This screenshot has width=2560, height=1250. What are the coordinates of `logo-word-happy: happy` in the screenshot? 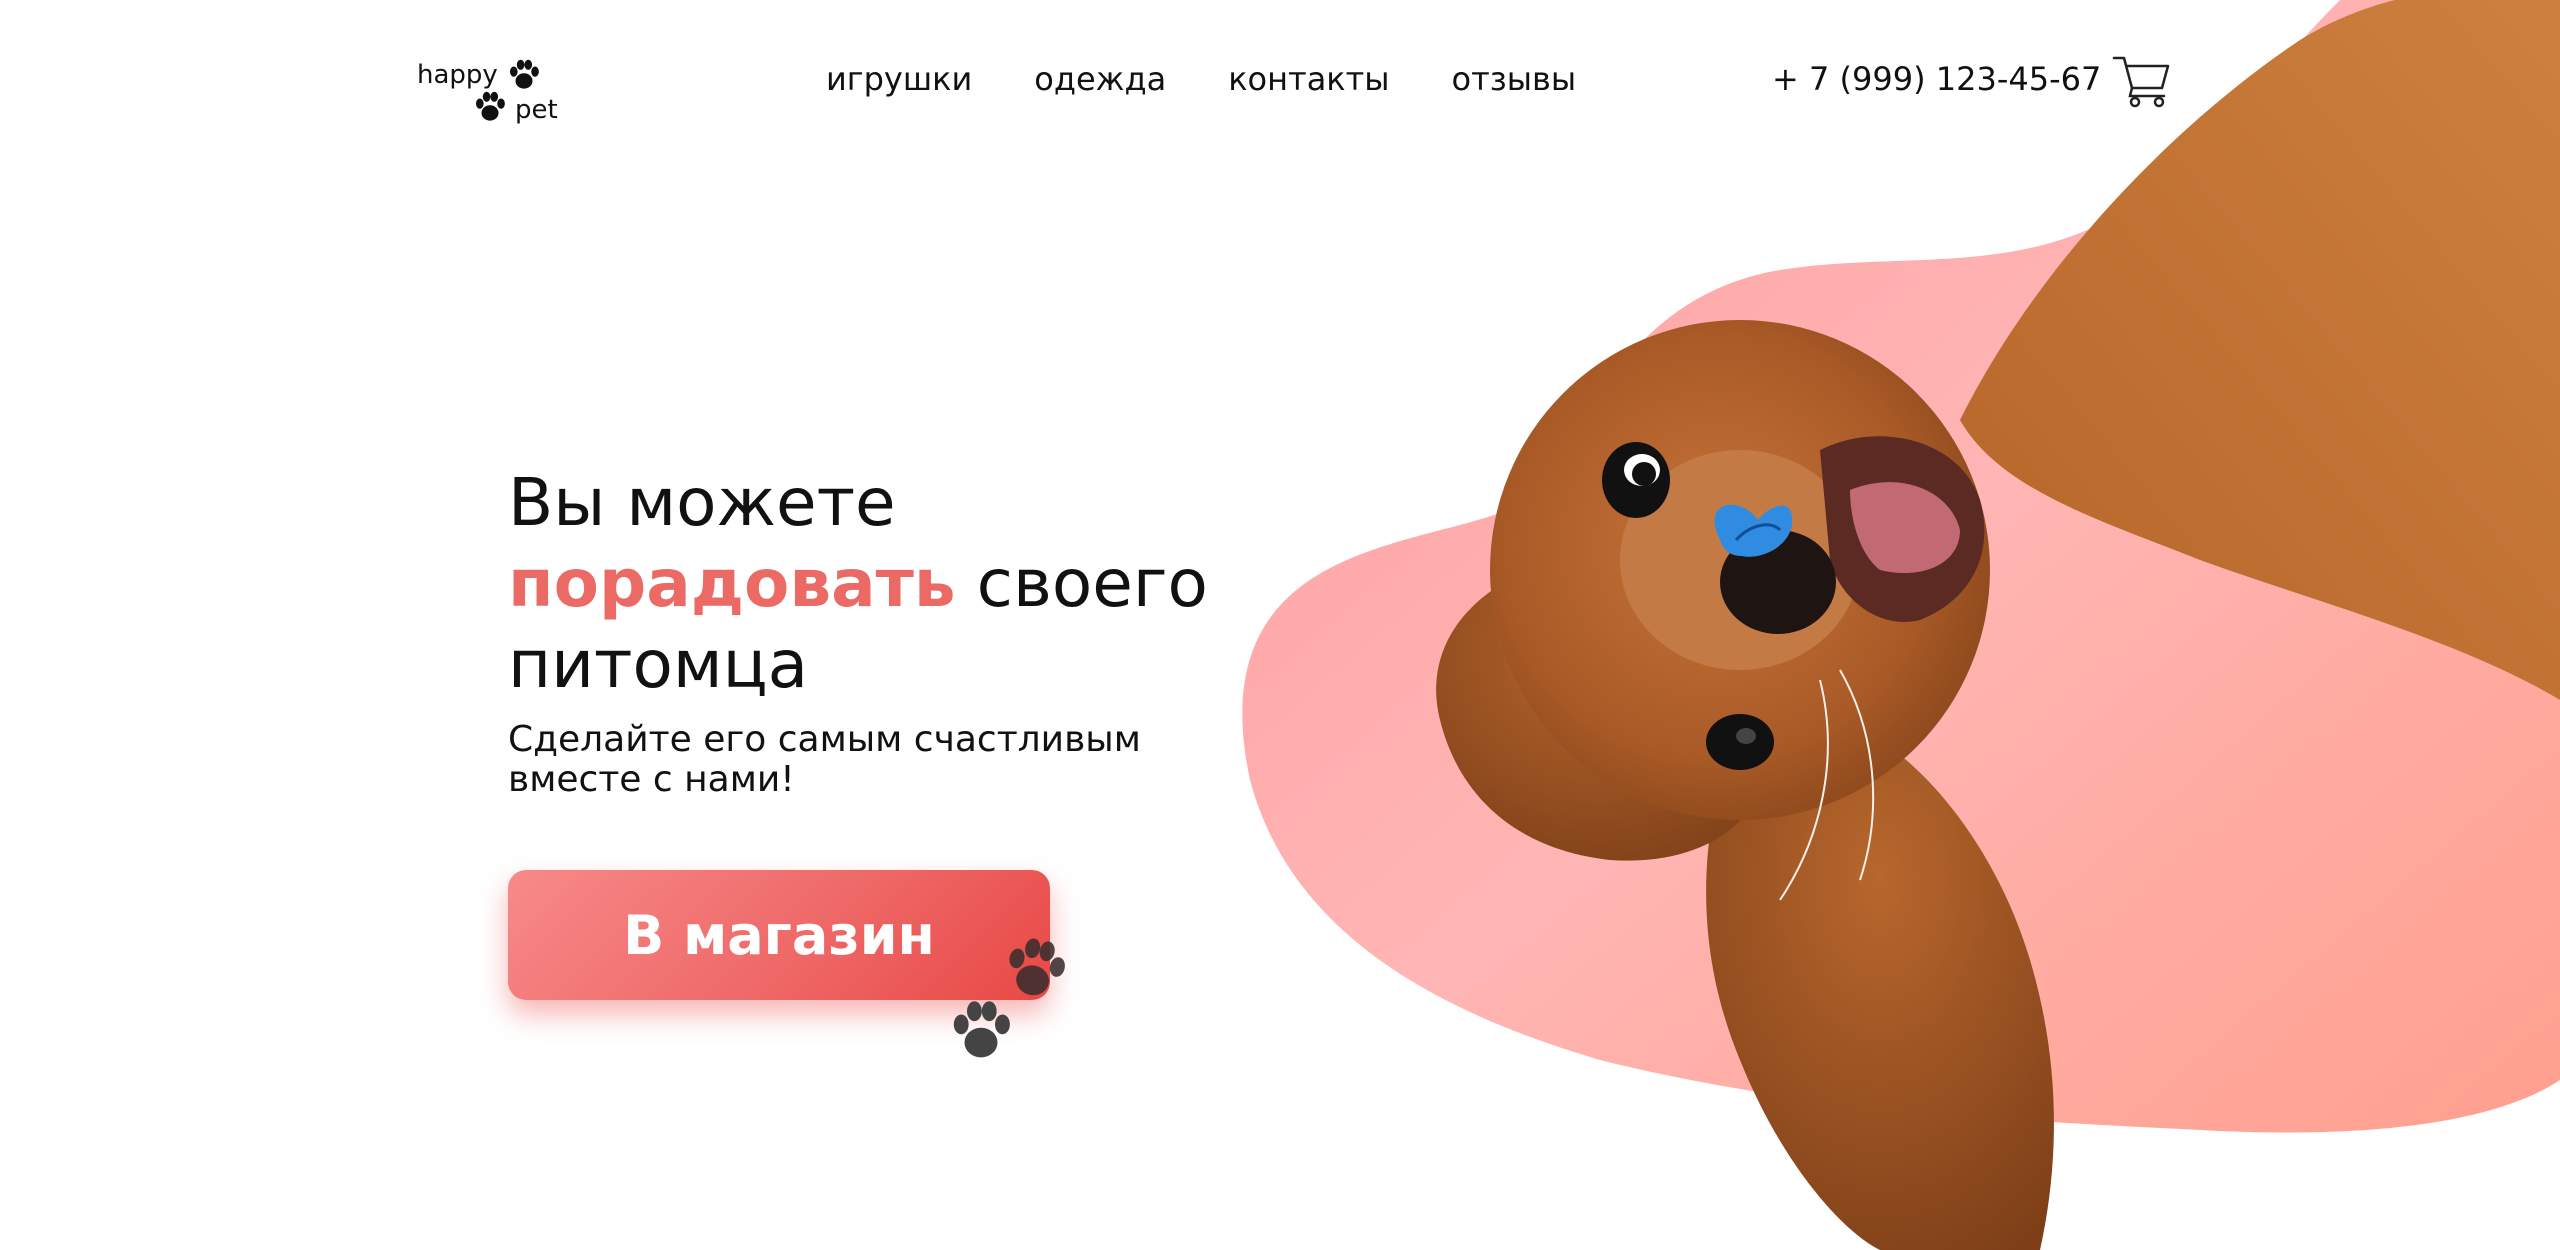 It's located at (457, 75).